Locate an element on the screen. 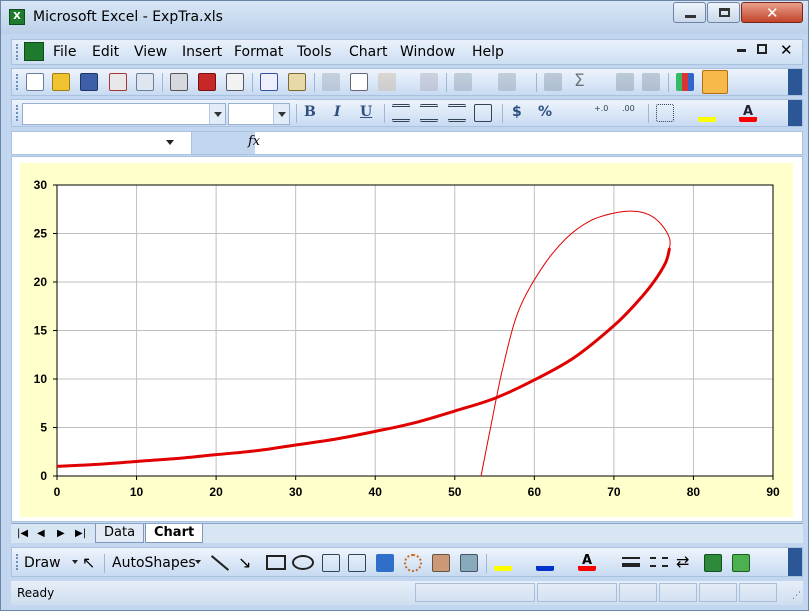  menu-insert: Insert is located at coordinates (202, 52).